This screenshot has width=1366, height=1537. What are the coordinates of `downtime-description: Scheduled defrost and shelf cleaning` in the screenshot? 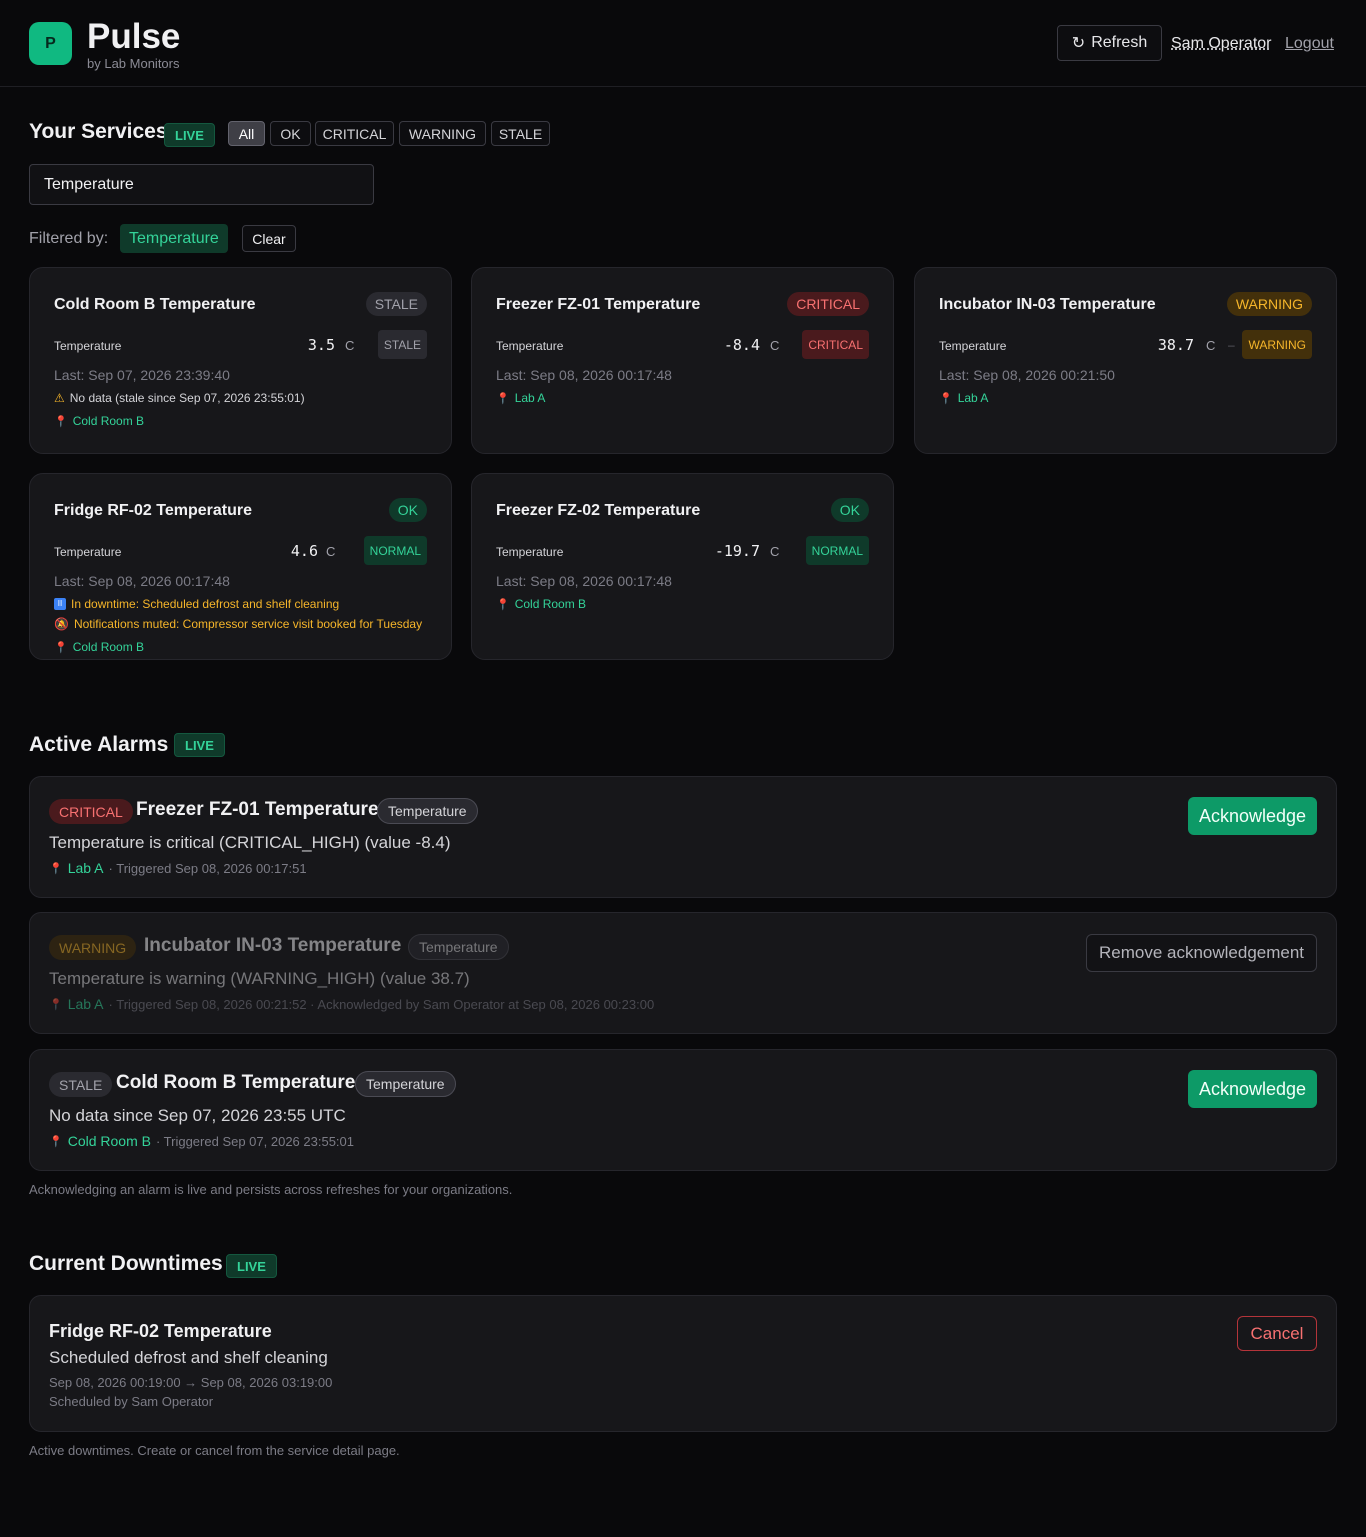 It's located at (188, 1357).